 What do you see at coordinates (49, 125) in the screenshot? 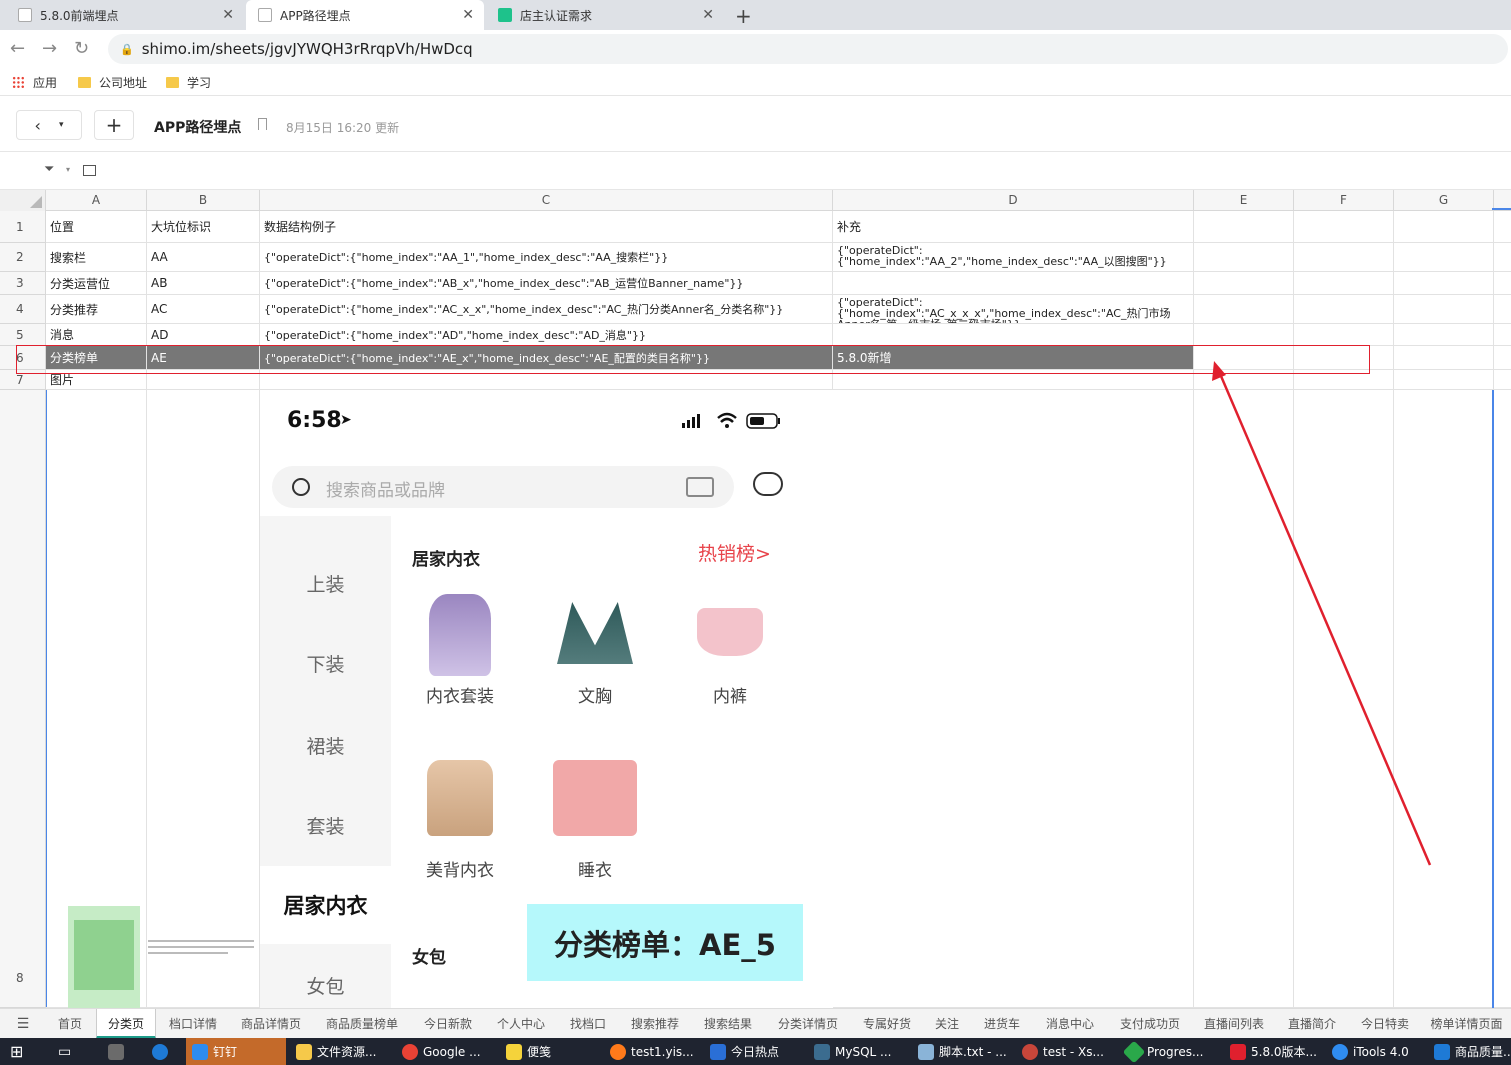
I see `back-dropdown-button: ‹ ▾` at bounding box center [49, 125].